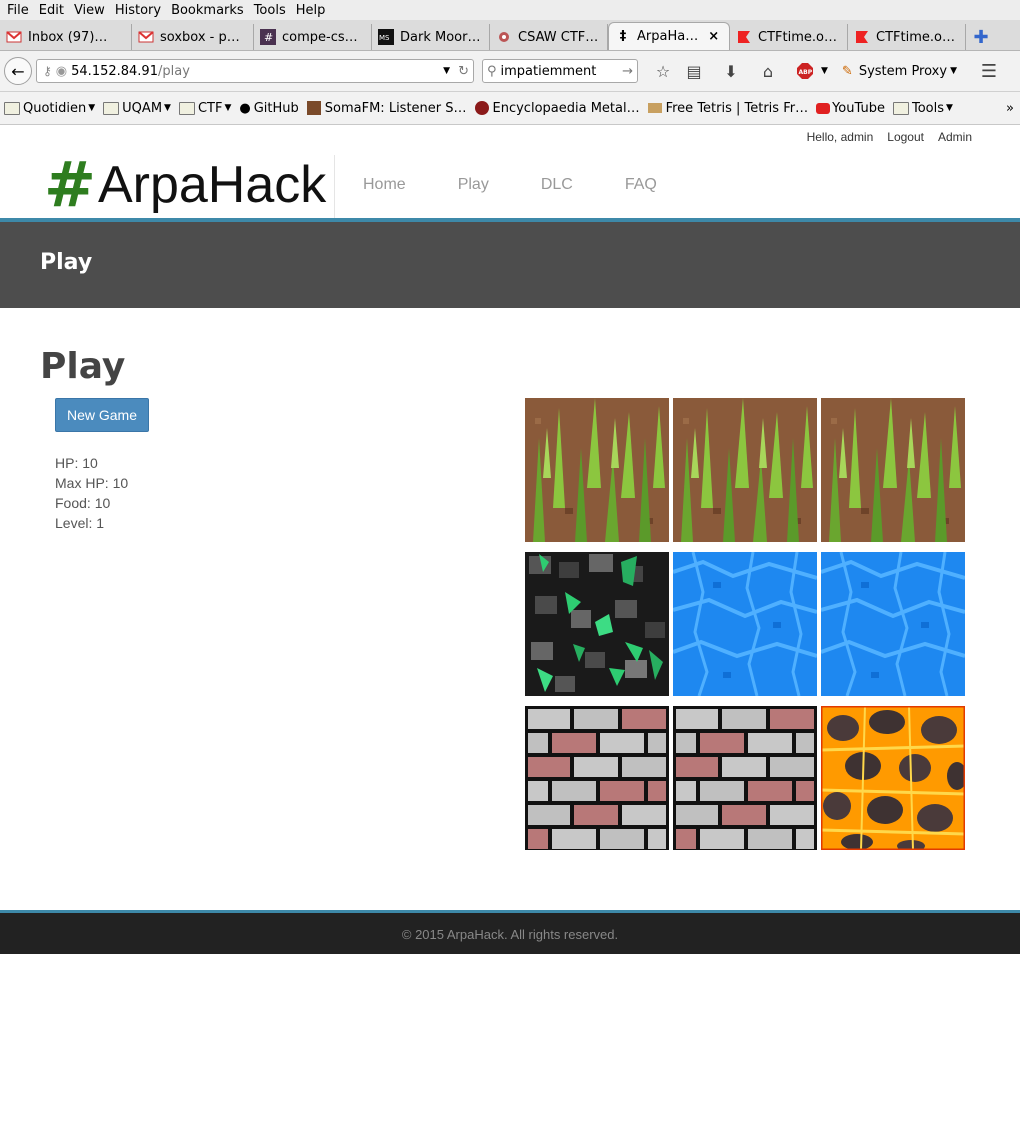 This screenshot has height=1130, width=1020. What do you see at coordinates (205, 108) in the screenshot?
I see `bookmark-folder-ctf: CTF ▼` at bounding box center [205, 108].